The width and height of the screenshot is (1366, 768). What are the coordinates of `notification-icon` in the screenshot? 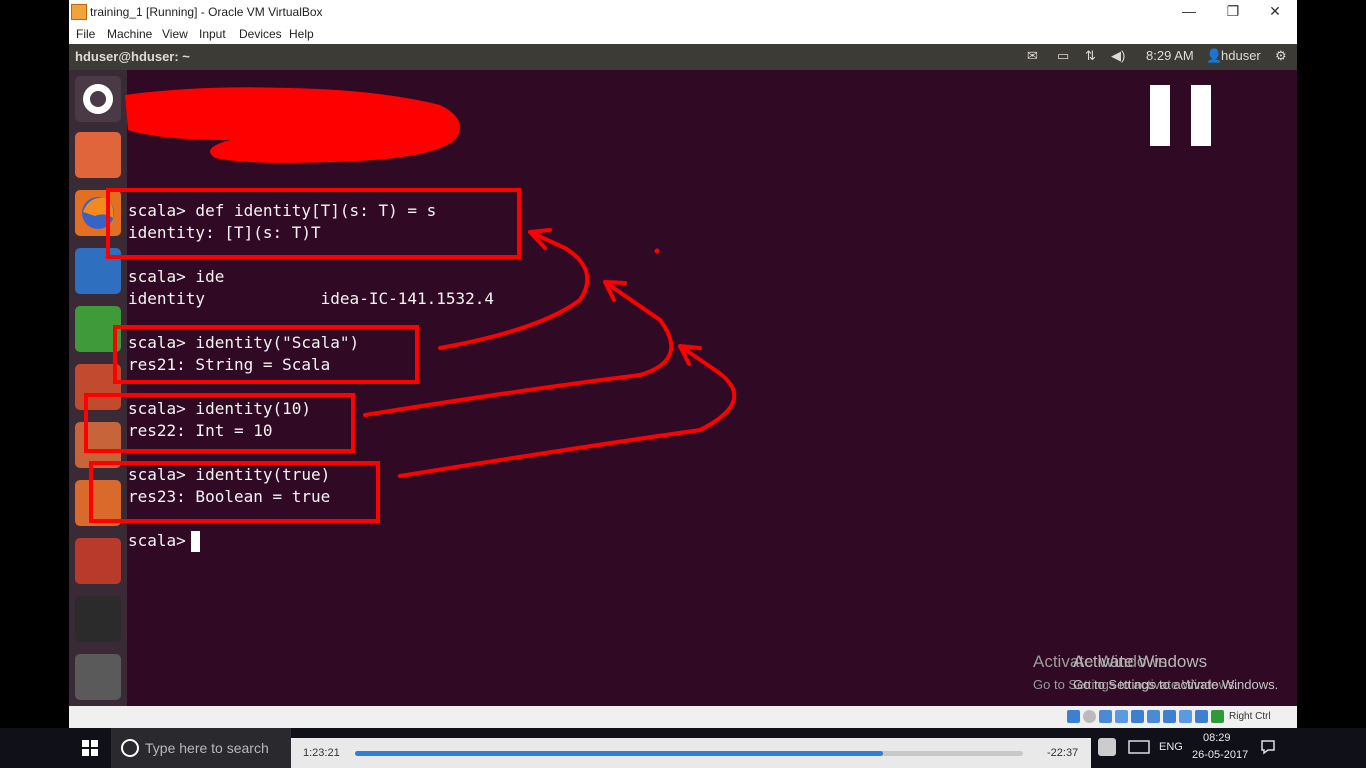 It's located at (1268, 747).